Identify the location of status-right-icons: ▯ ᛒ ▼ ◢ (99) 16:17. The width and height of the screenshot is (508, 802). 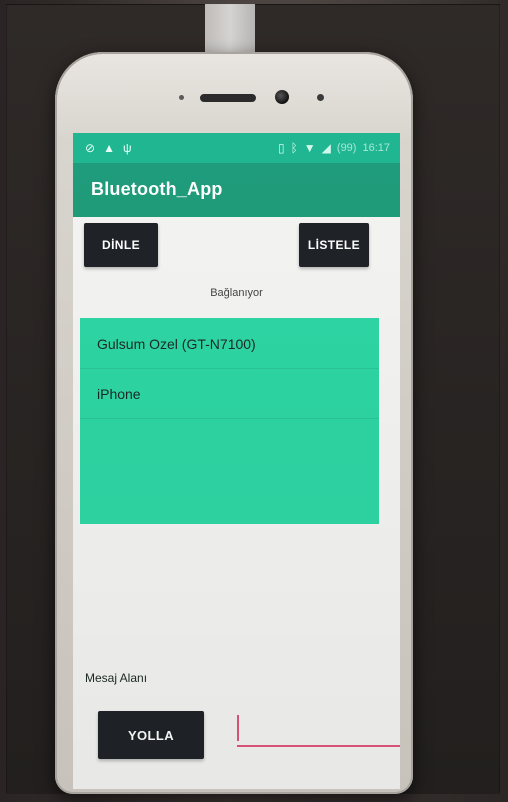
(334, 148).